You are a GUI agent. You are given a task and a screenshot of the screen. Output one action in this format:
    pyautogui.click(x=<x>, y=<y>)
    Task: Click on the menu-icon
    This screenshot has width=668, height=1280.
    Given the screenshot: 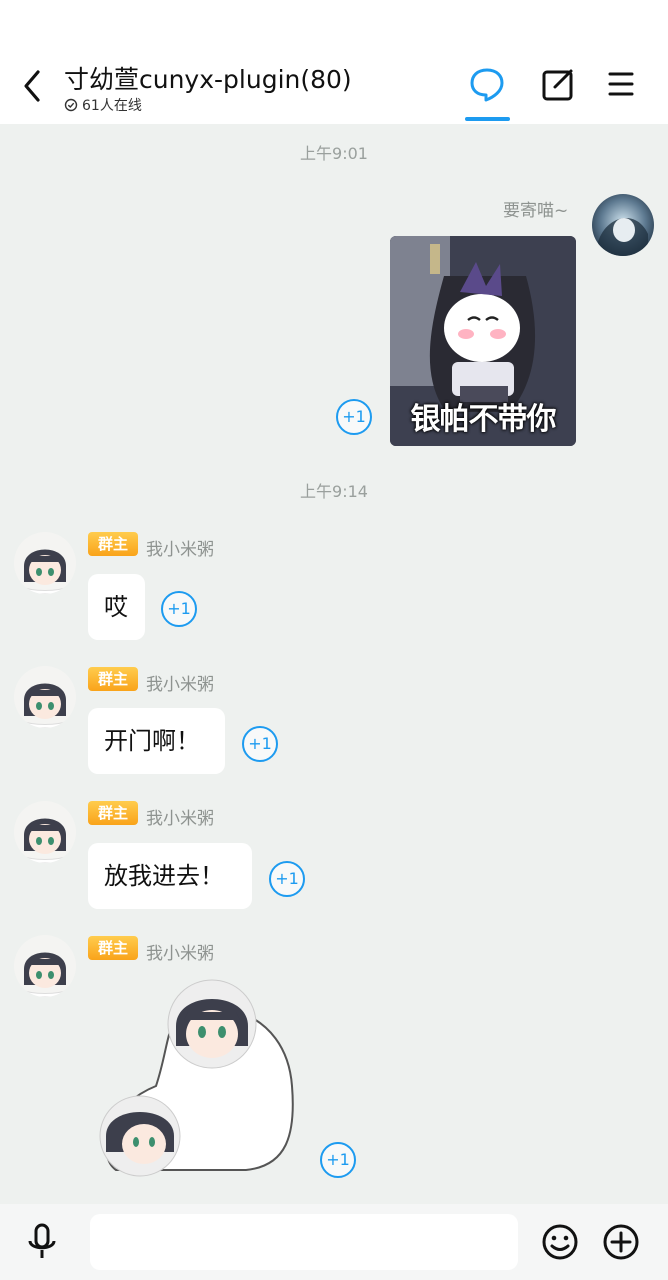 What is the action you would take?
    pyautogui.click(x=630, y=84)
    